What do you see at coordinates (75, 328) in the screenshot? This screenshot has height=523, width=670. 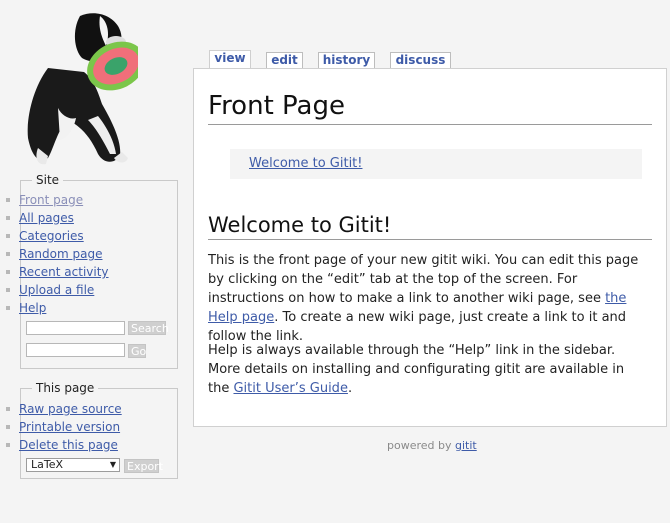 I see `search-input` at bounding box center [75, 328].